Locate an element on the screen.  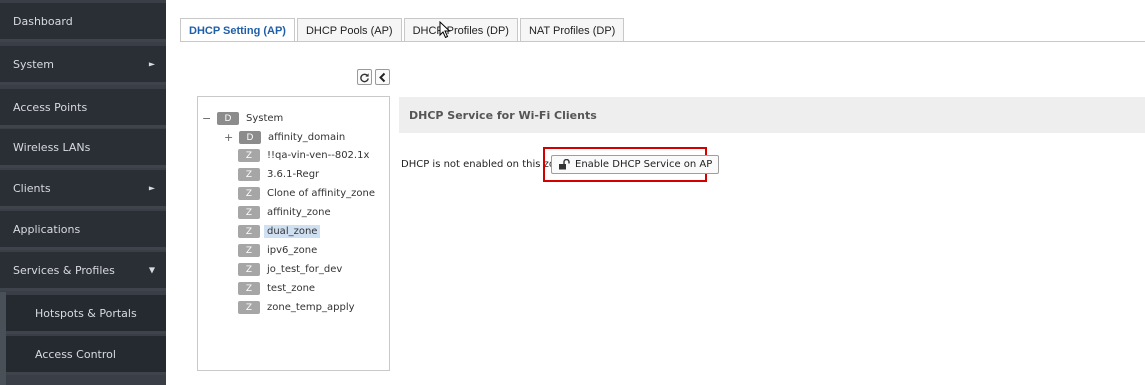
tree-node-label: affinity_domain is located at coordinates (306, 137).